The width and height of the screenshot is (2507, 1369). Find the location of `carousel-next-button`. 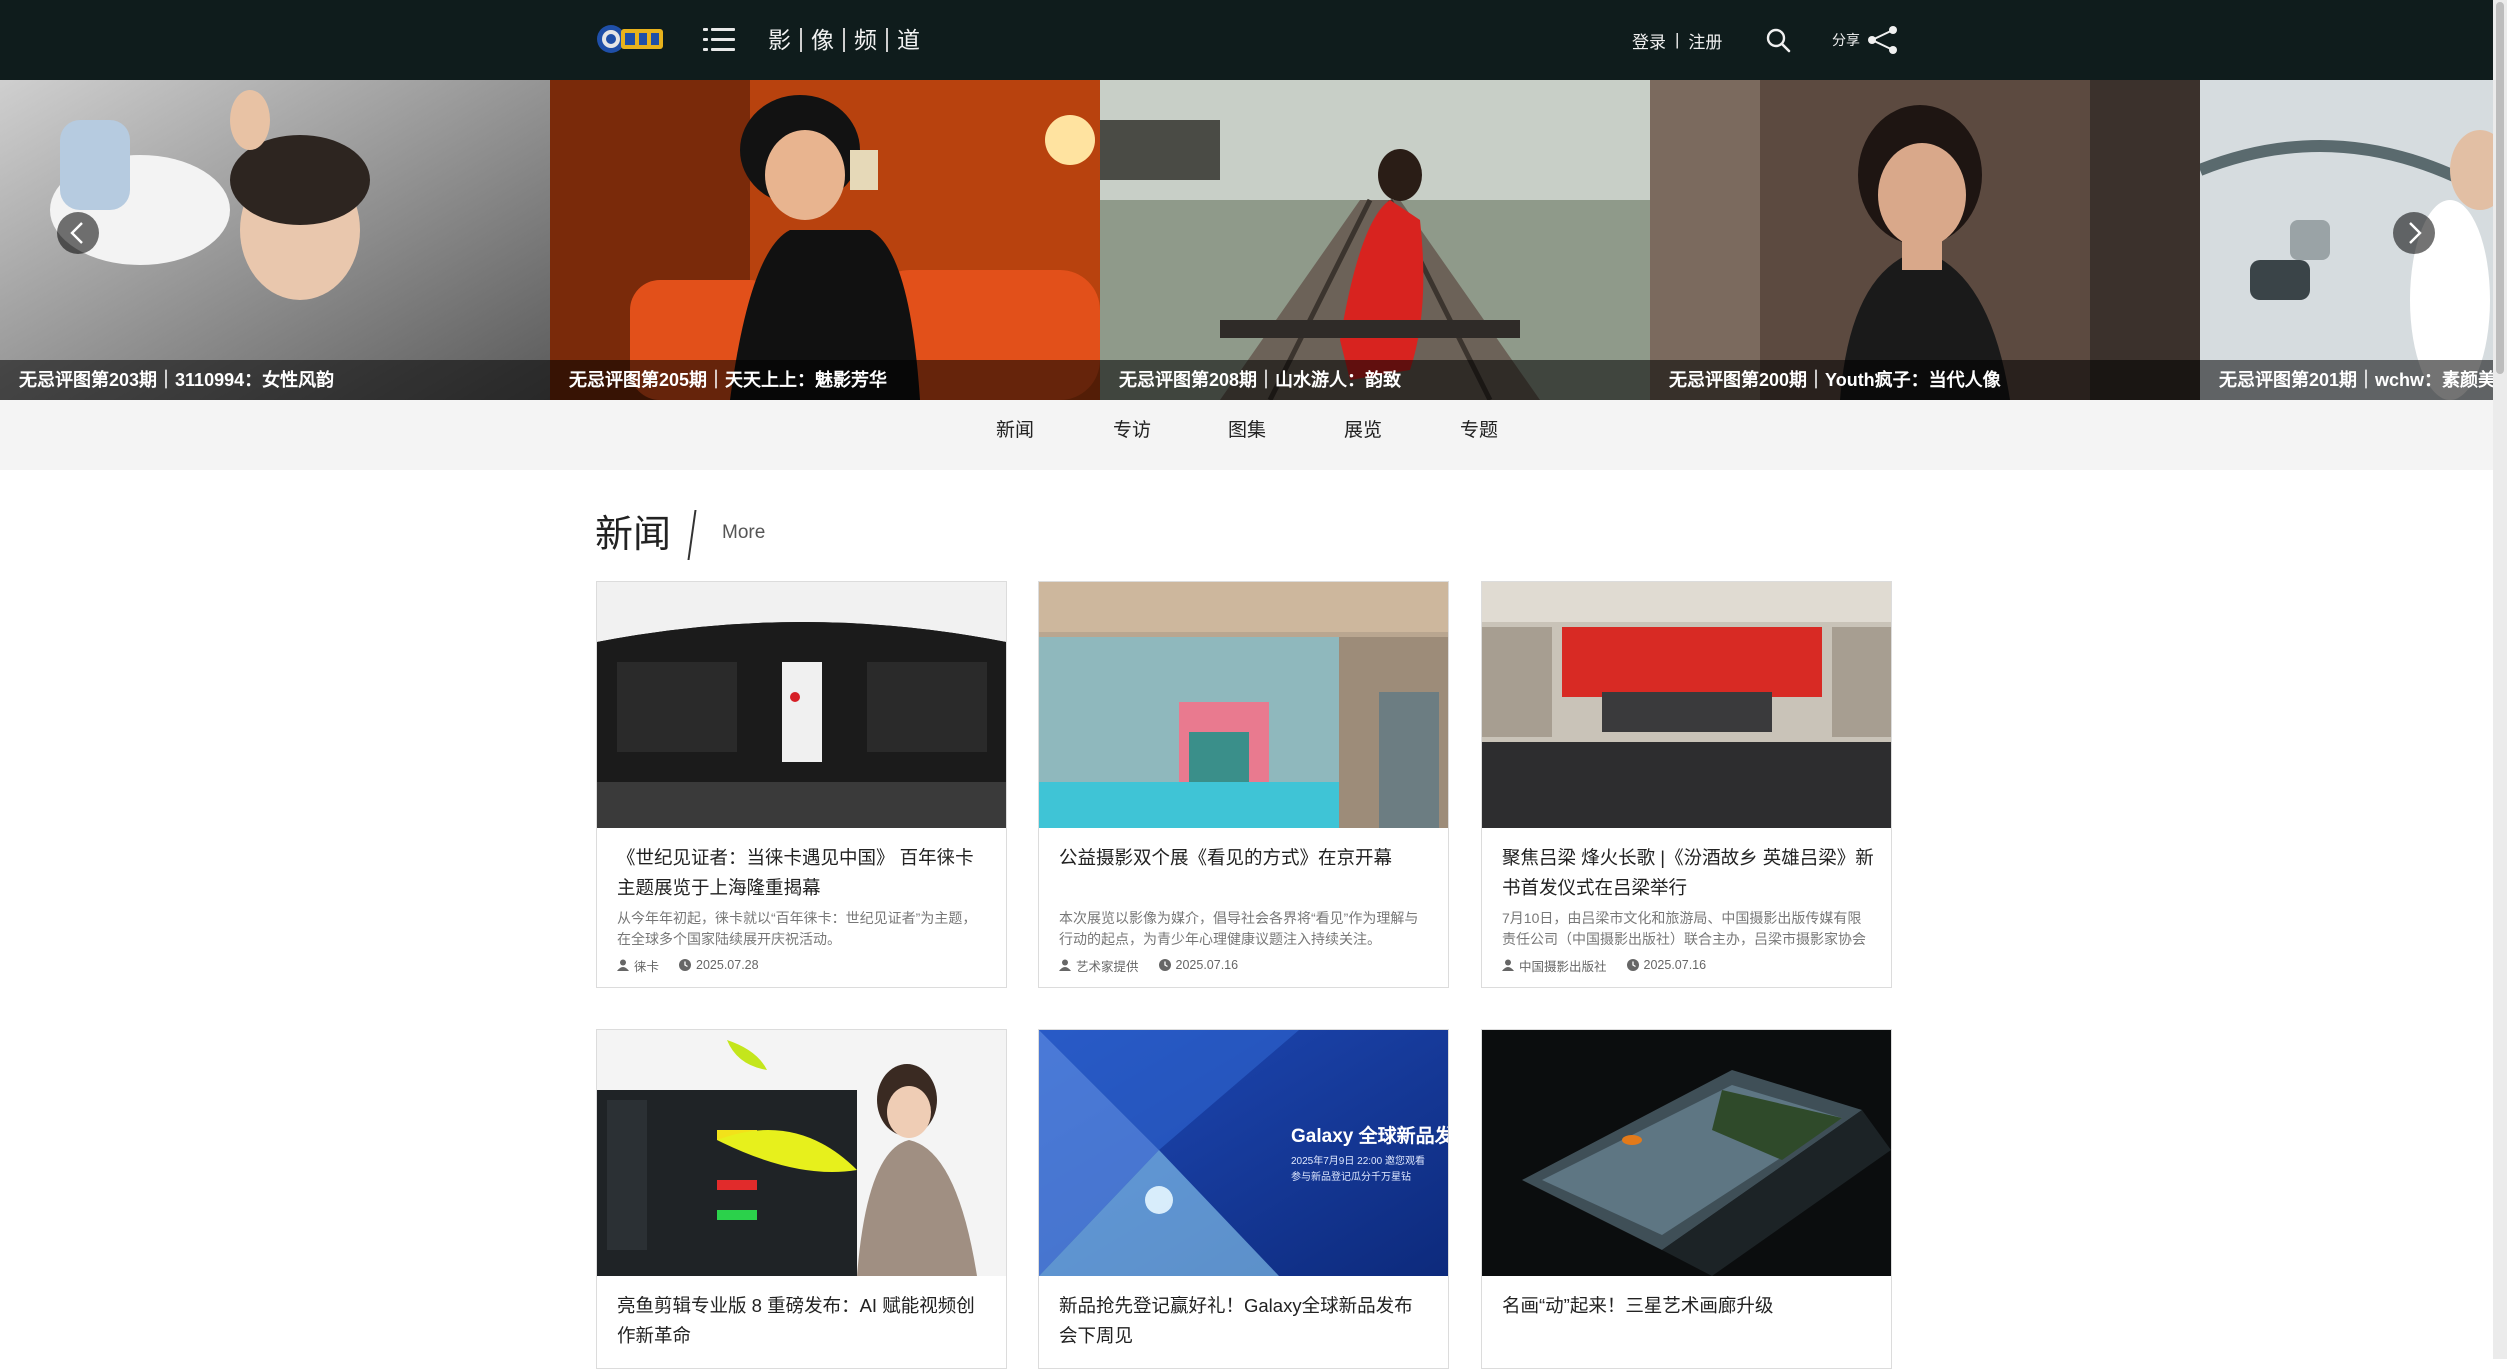

carousel-next-button is located at coordinates (2414, 233).